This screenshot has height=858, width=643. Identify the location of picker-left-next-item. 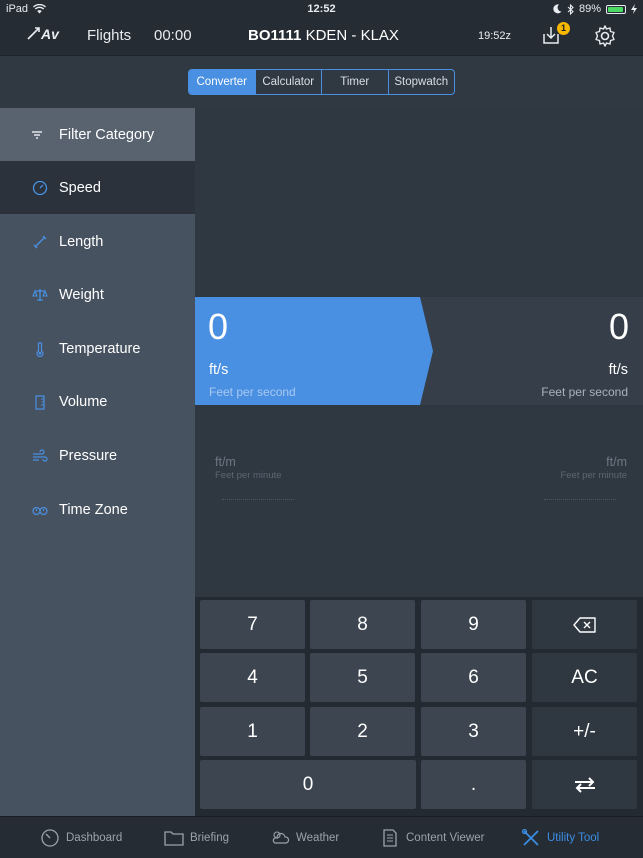
(258, 501).